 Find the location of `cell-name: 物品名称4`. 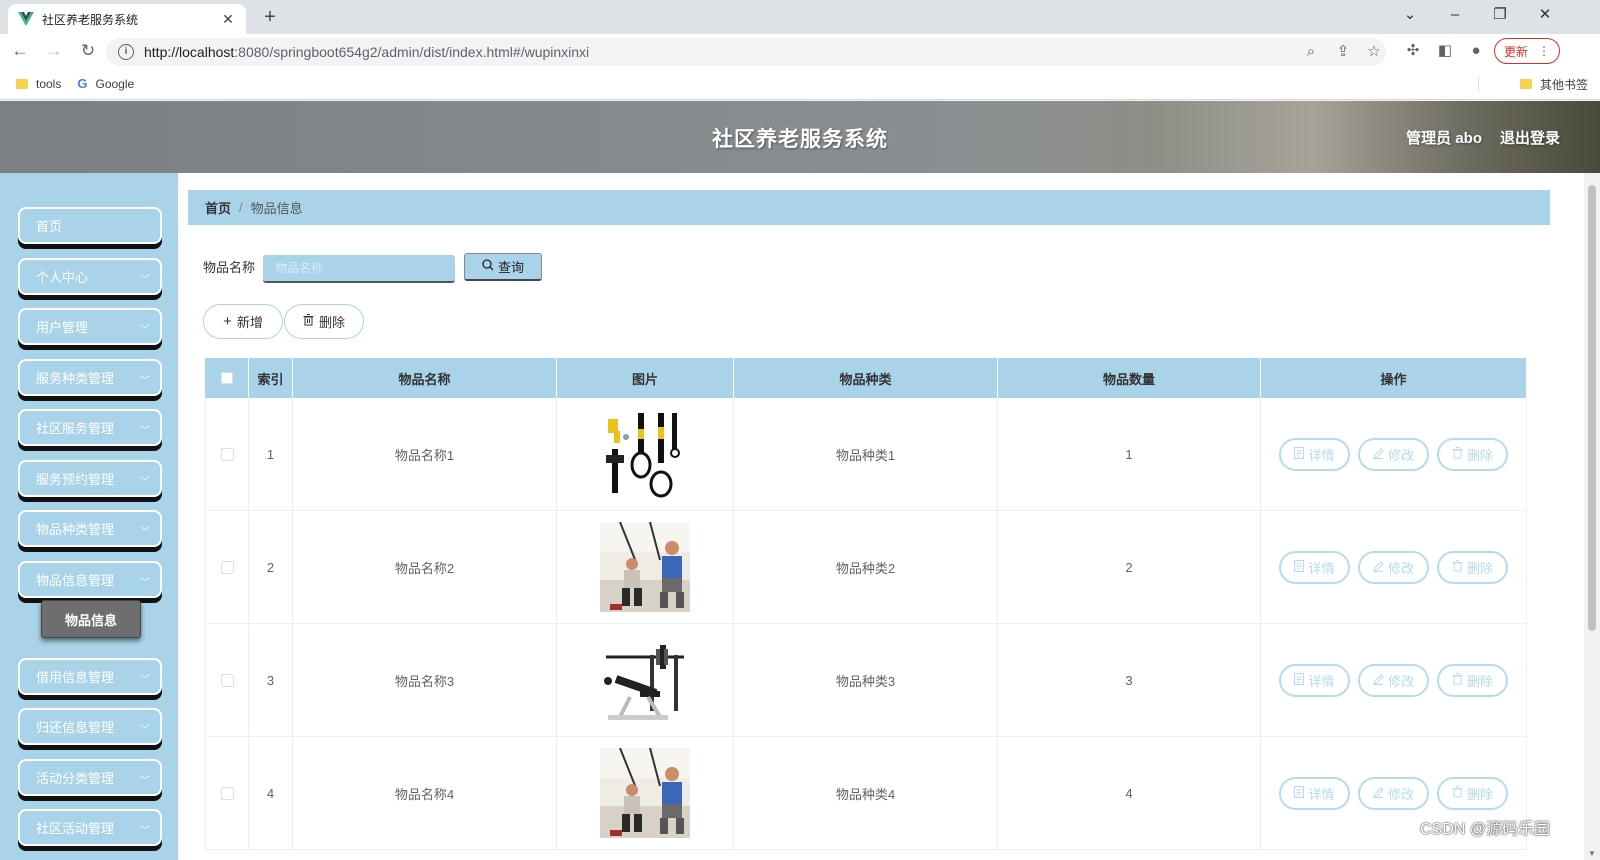

cell-name: 物品名称4 is located at coordinates (425, 793).